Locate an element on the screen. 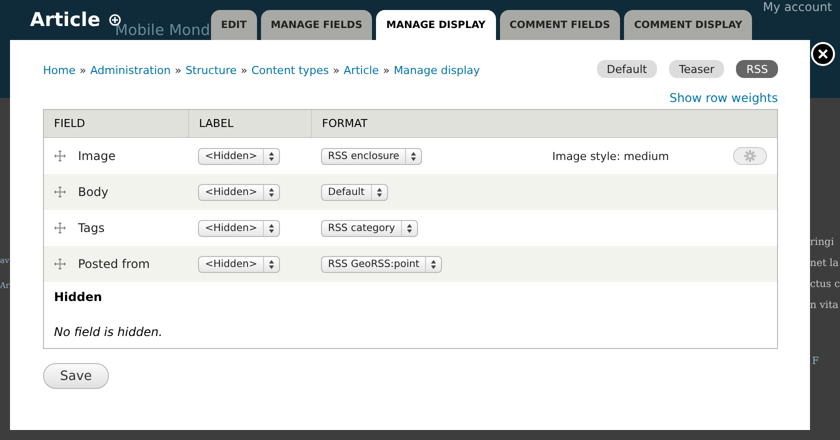 The image size is (840, 440). hidden-message: No field is hidden. is located at coordinates (108, 332).